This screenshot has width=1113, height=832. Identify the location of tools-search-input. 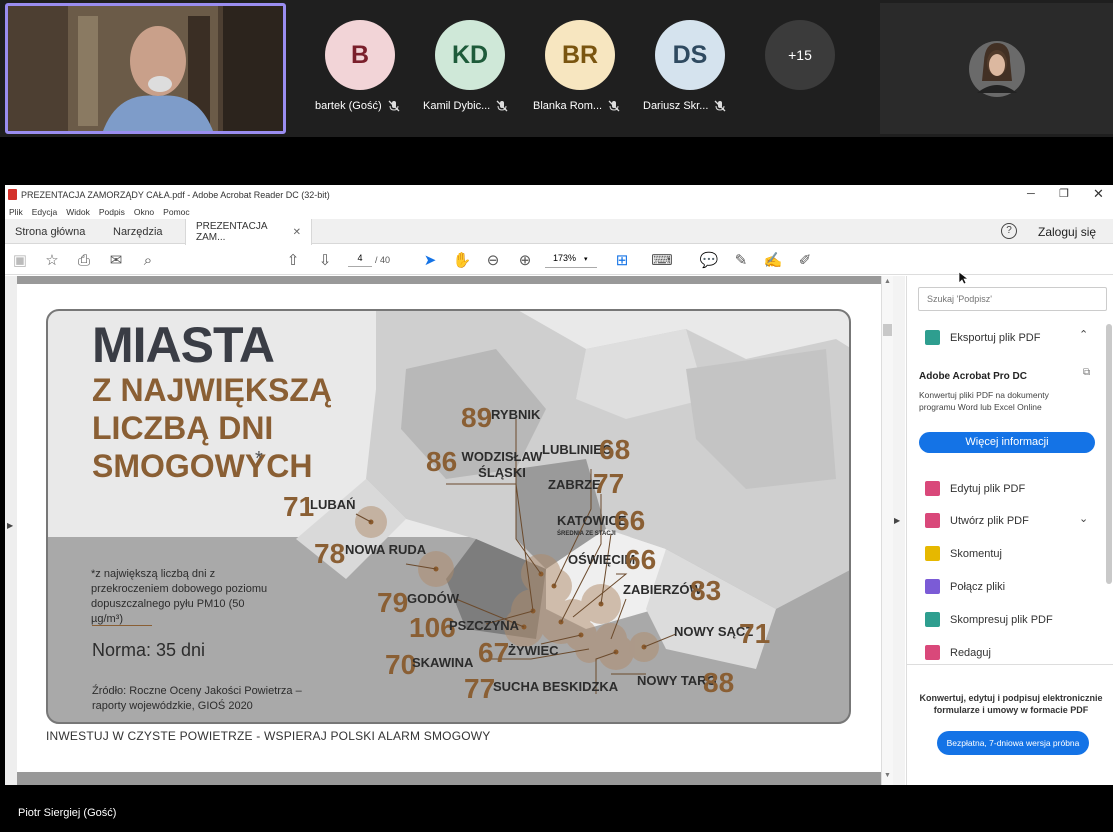
(1012, 299).